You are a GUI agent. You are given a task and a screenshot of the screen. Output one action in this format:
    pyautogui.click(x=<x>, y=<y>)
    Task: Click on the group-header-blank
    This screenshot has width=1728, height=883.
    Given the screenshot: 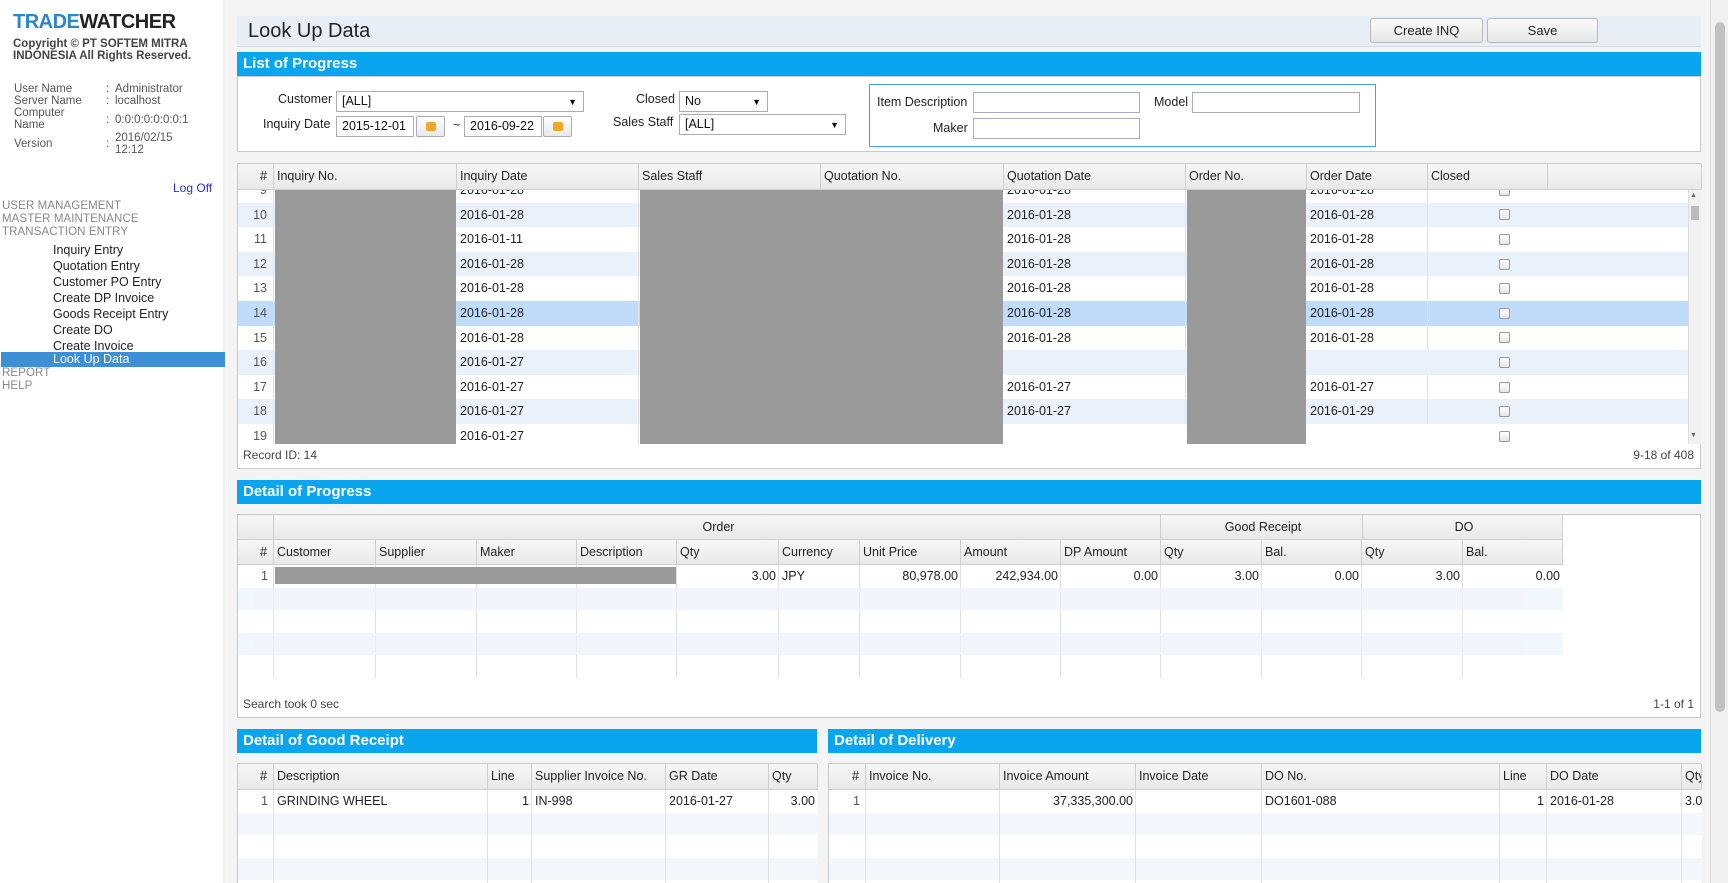 What is the action you would take?
    pyautogui.click(x=256, y=527)
    